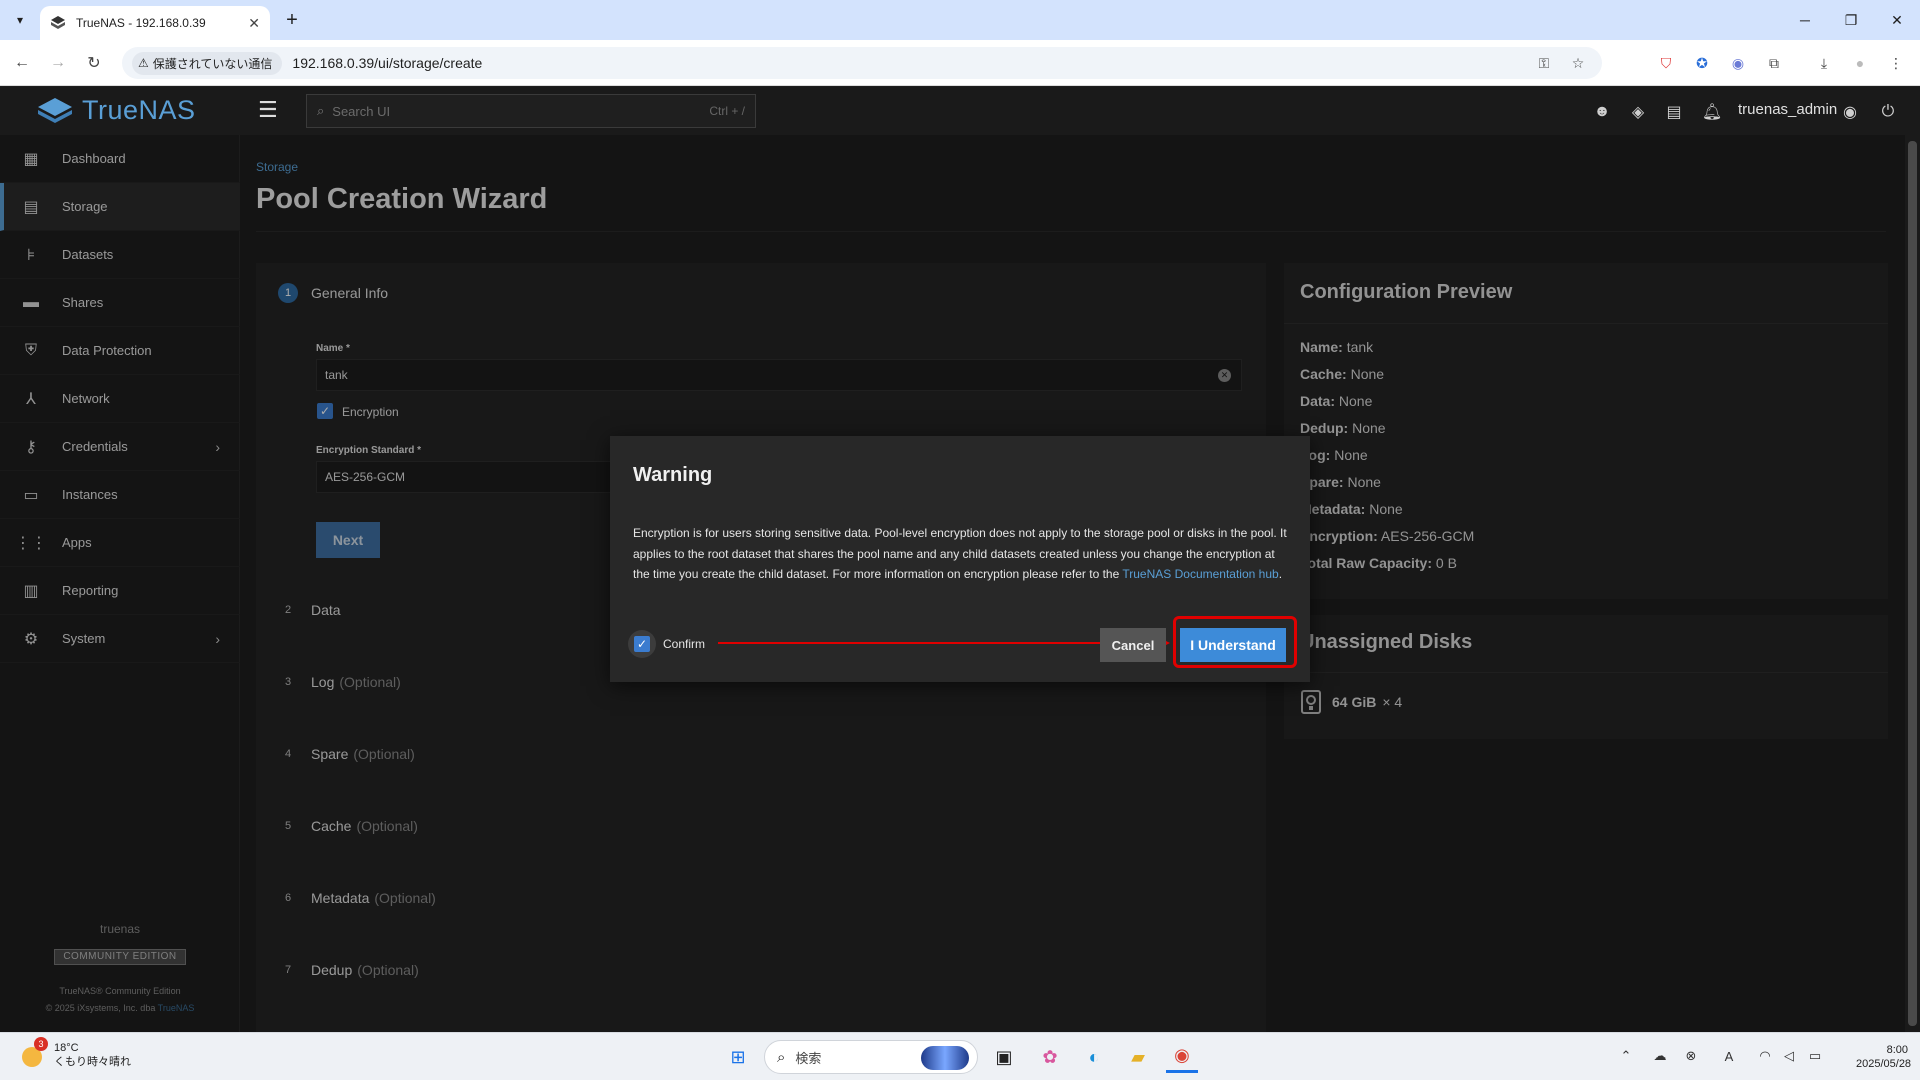 The height and width of the screenshot is (1080, 1920). What do you see at coordinates (684, 644) in the screenshot?
I see `confirm-label: Confirm` at bounding box center [684, 644].